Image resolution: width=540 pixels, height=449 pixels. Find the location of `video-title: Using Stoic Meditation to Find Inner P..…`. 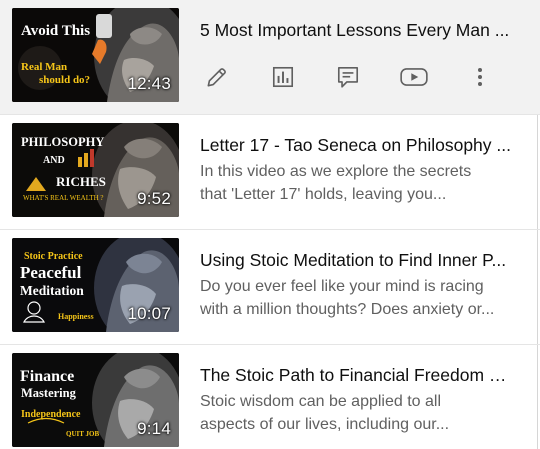

video-title: Using Stoic Meditation to Find Inner P..… is located at coordinates (358, 260).